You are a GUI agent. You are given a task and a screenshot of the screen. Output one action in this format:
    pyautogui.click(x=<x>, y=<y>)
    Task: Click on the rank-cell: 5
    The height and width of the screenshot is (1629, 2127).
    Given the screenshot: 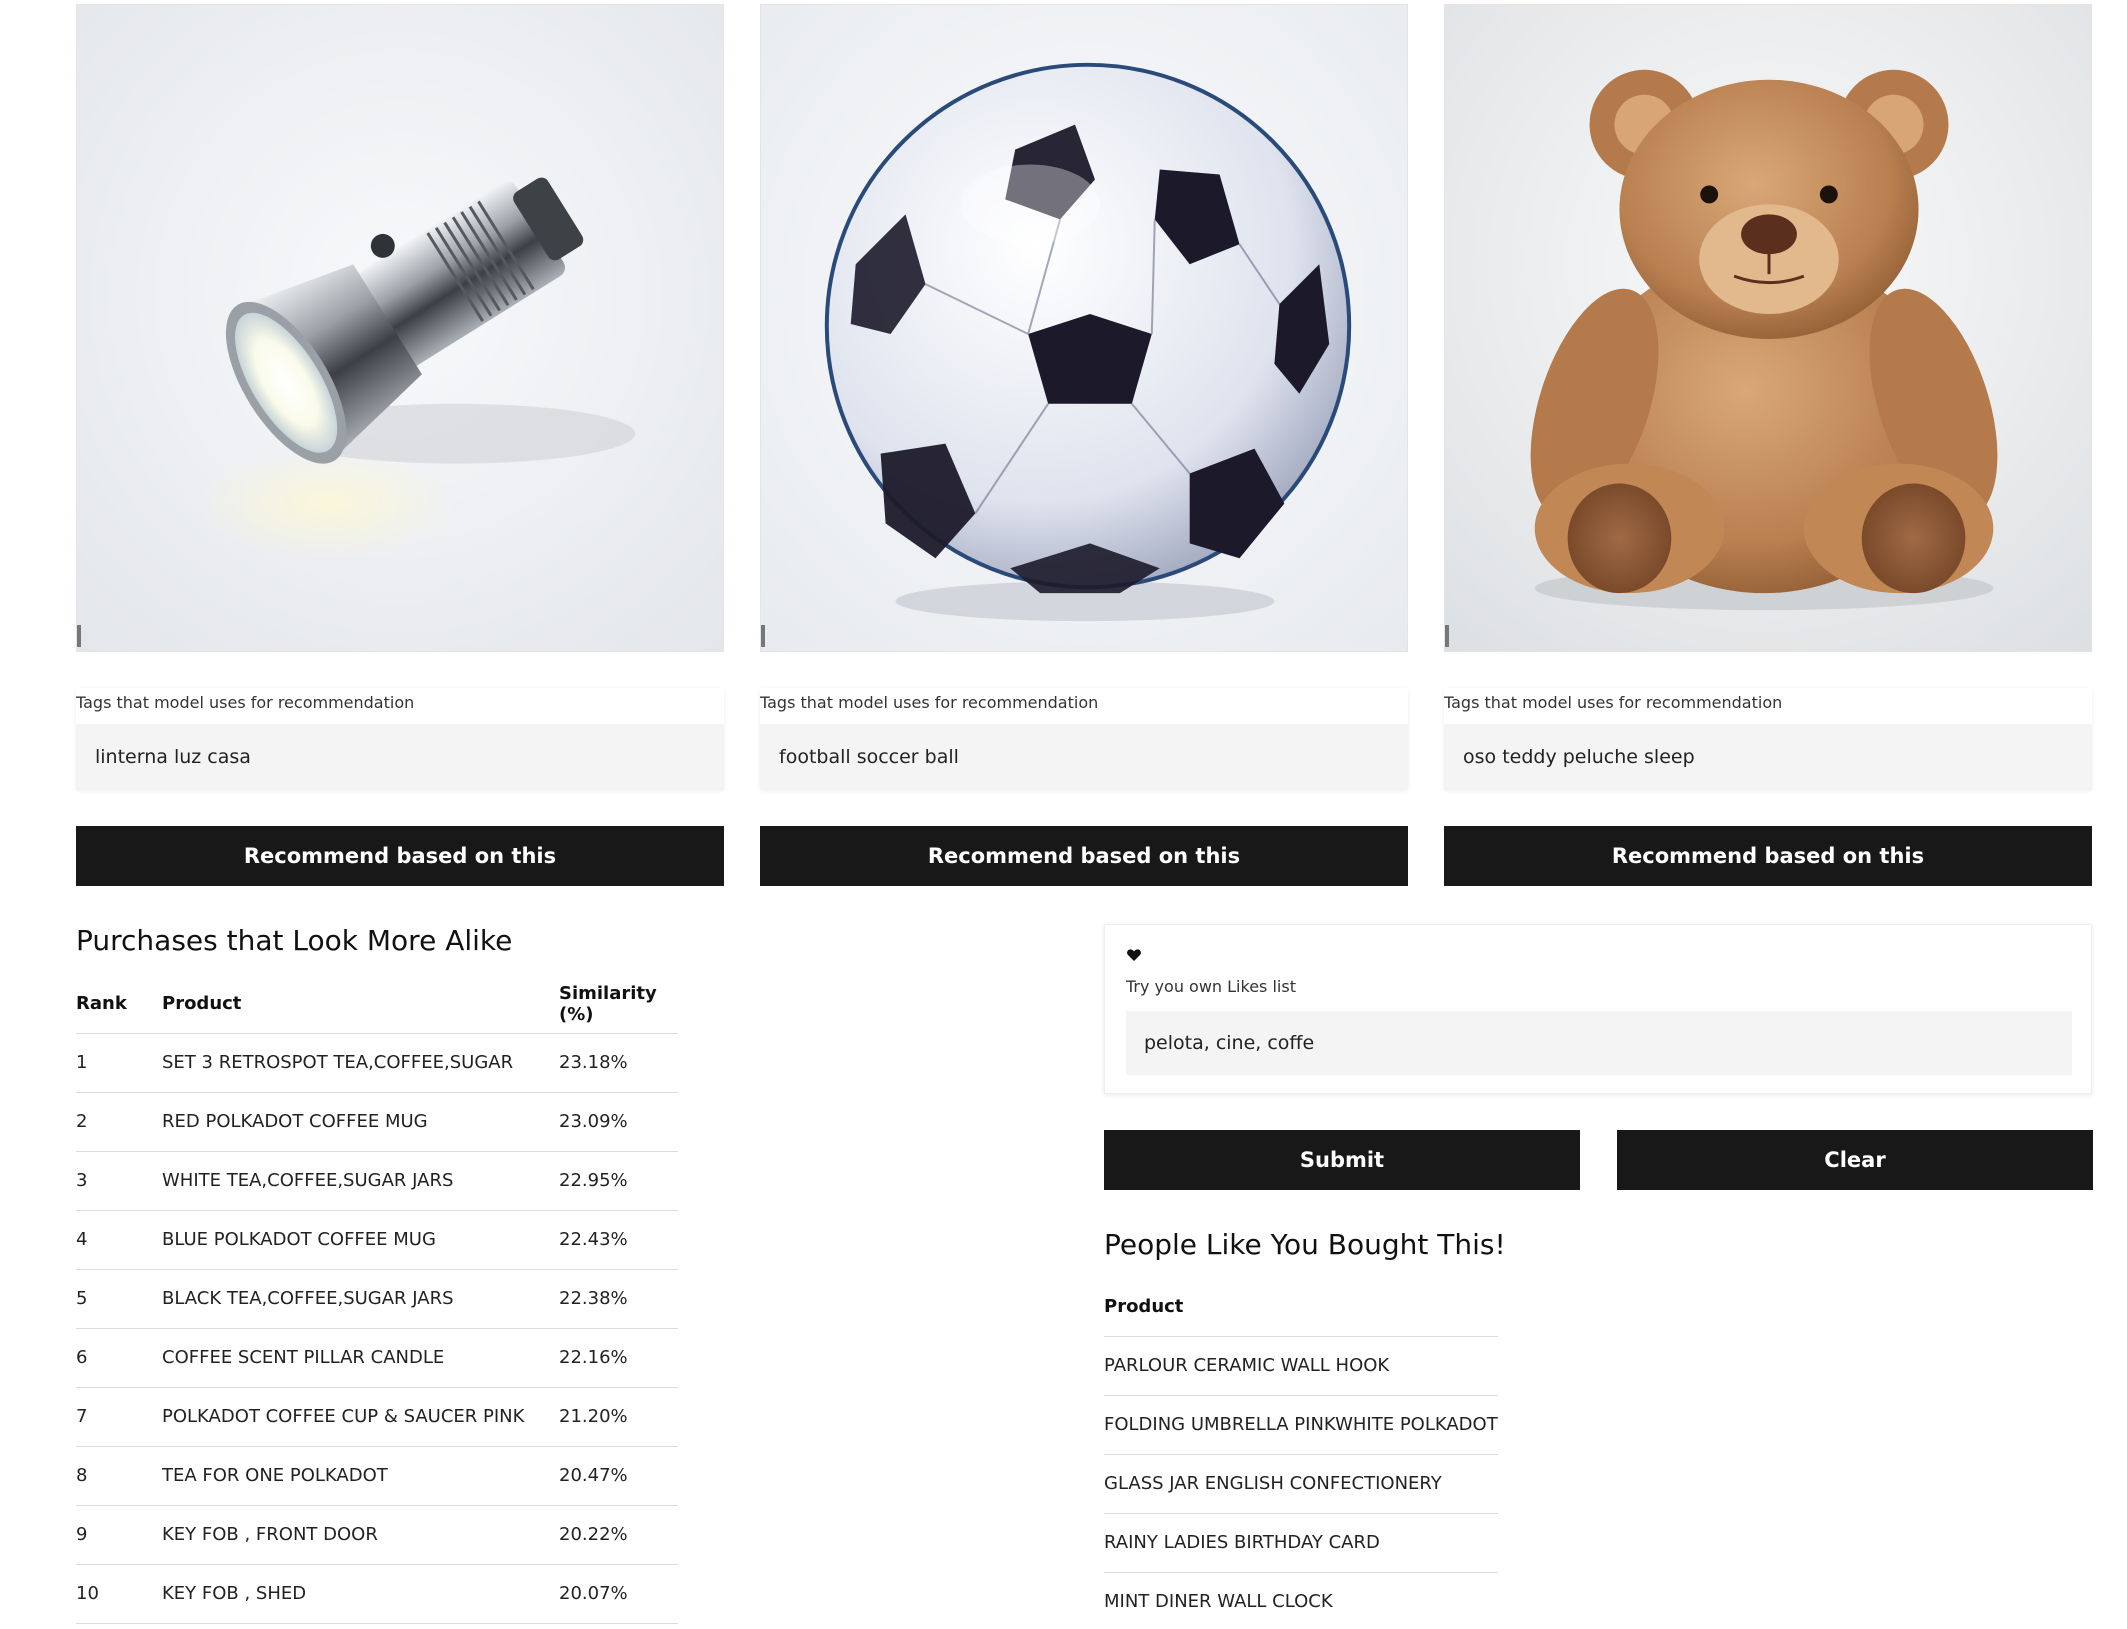 What is the action you would take?
    pyautogui.click(x=119, y=1299)
    